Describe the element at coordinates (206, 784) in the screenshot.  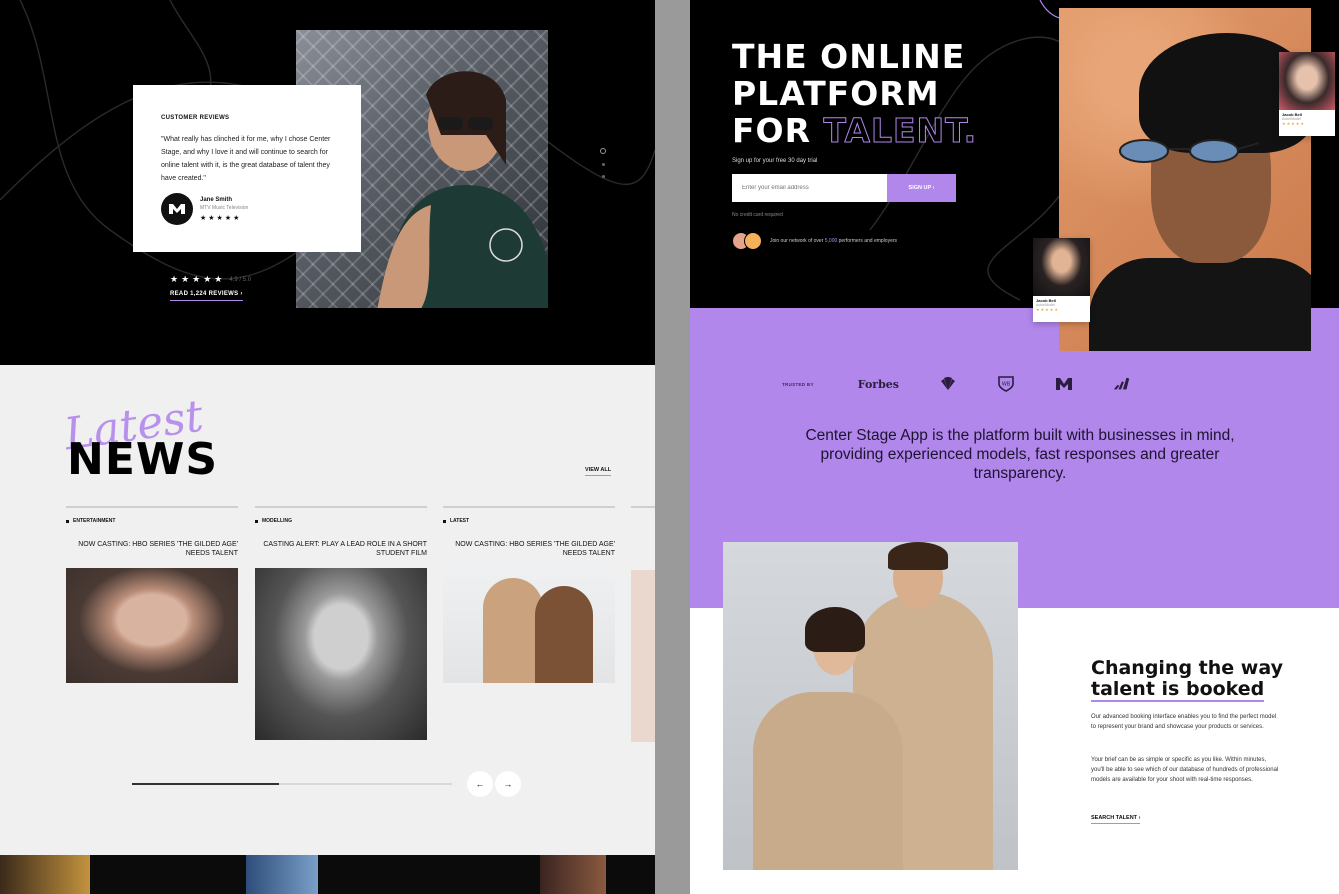
I see `slider-progress-fill` at that location.